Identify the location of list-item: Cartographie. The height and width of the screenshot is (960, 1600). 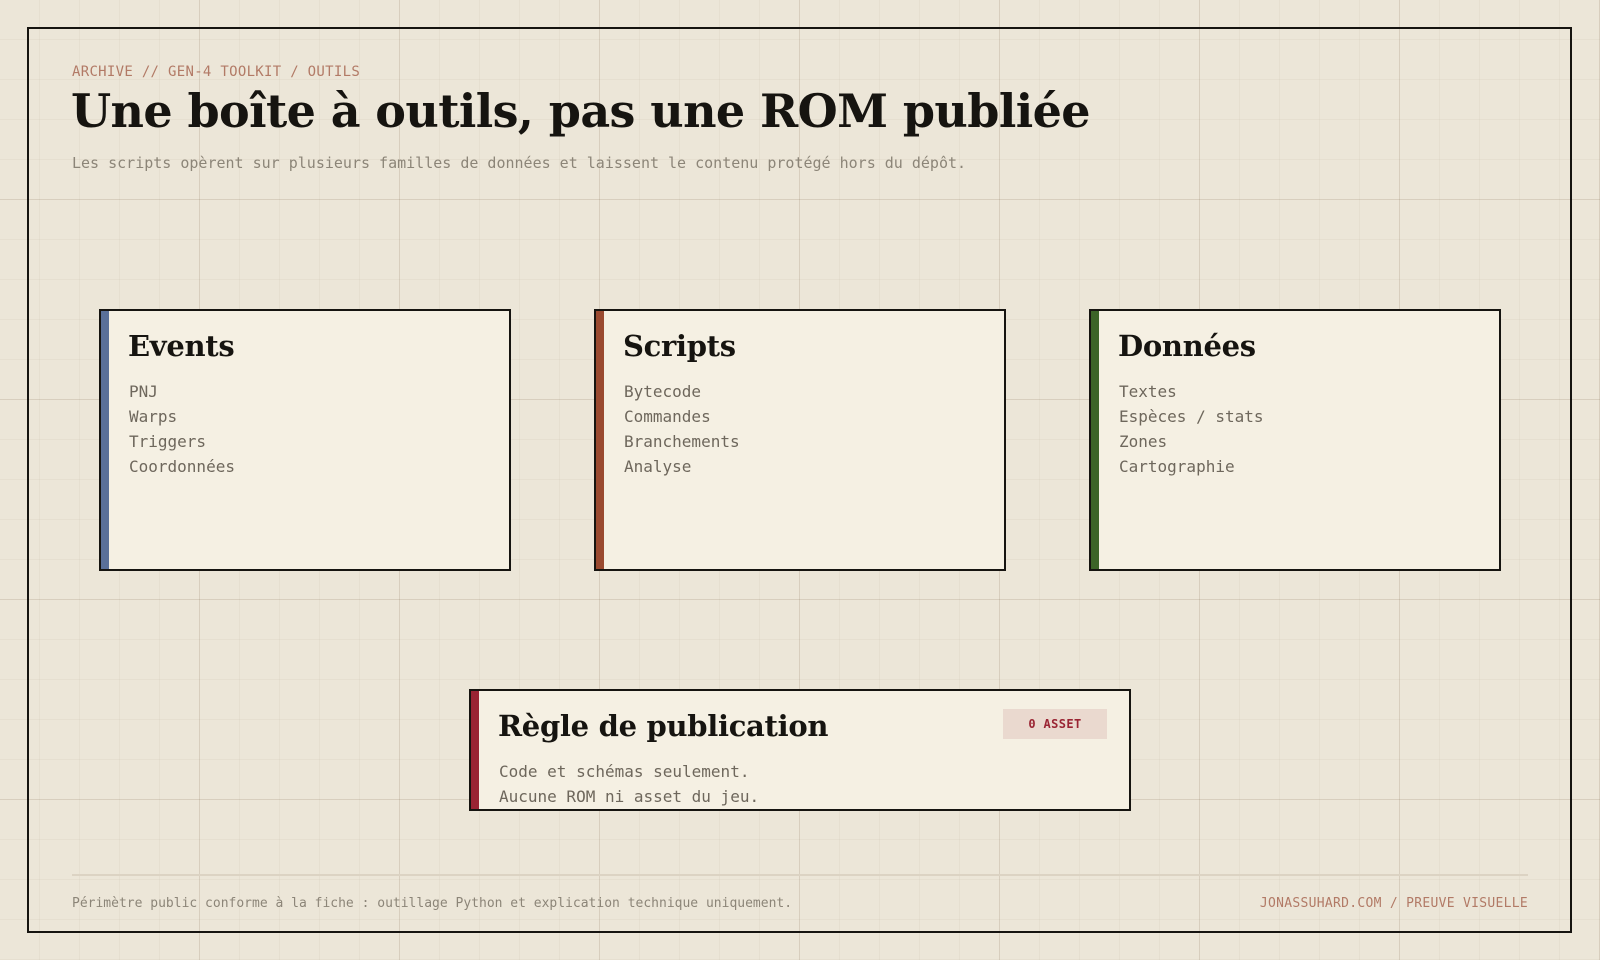
(1177, 466).